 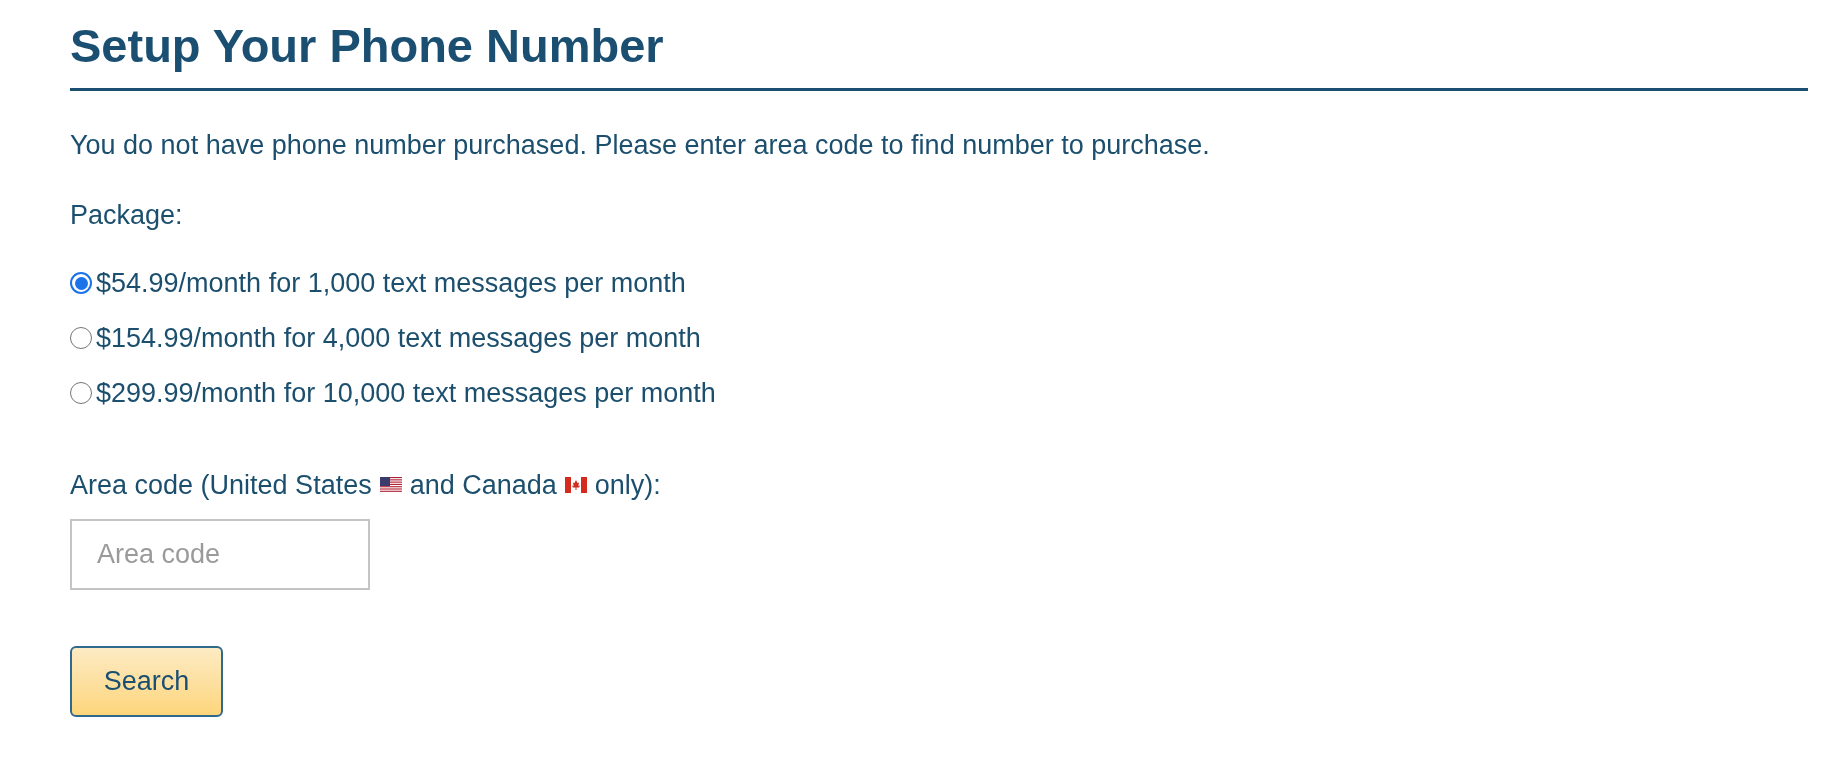 What do you see at coordinates (627, 485) in the screenshot?
I see `area-code-label: only):` at bounding box center [627, 485].